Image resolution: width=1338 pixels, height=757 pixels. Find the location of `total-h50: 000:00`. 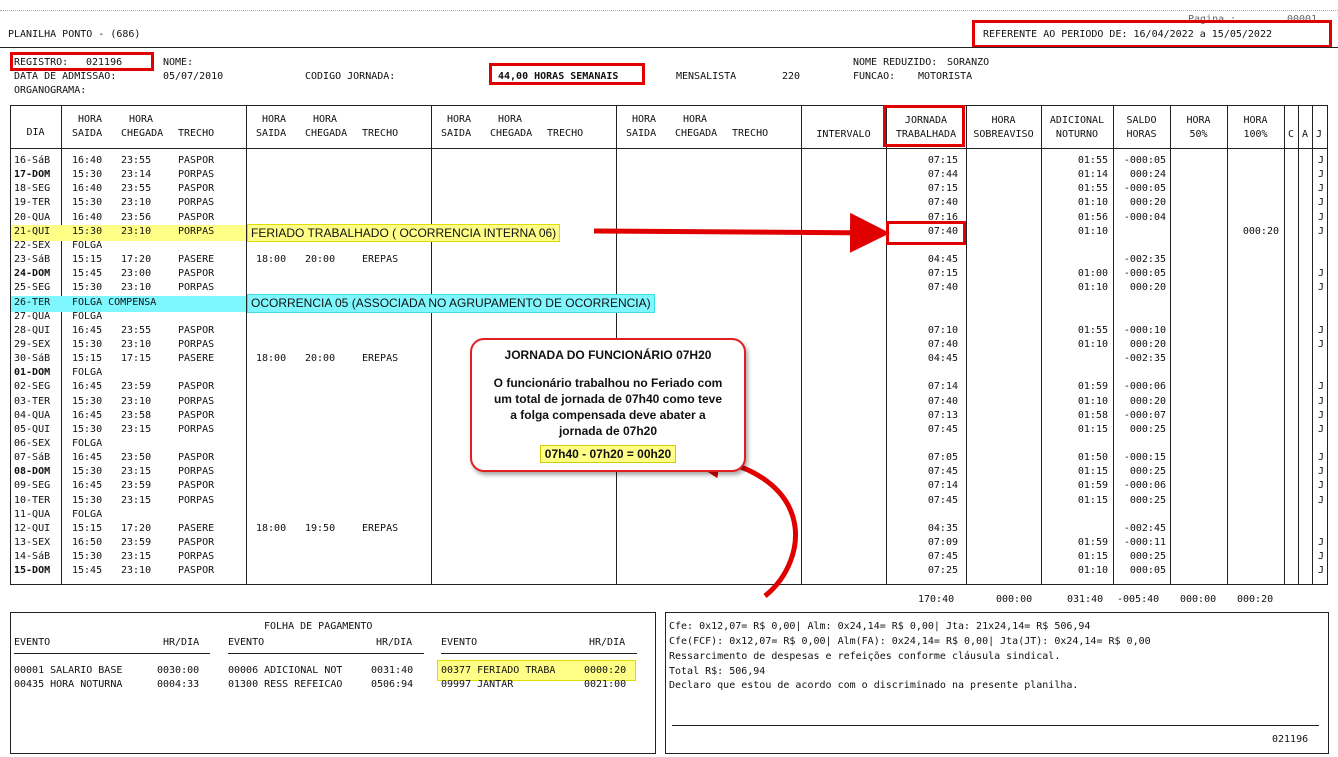

total-h50: 000:00 is located at coordinates (1198, 599).